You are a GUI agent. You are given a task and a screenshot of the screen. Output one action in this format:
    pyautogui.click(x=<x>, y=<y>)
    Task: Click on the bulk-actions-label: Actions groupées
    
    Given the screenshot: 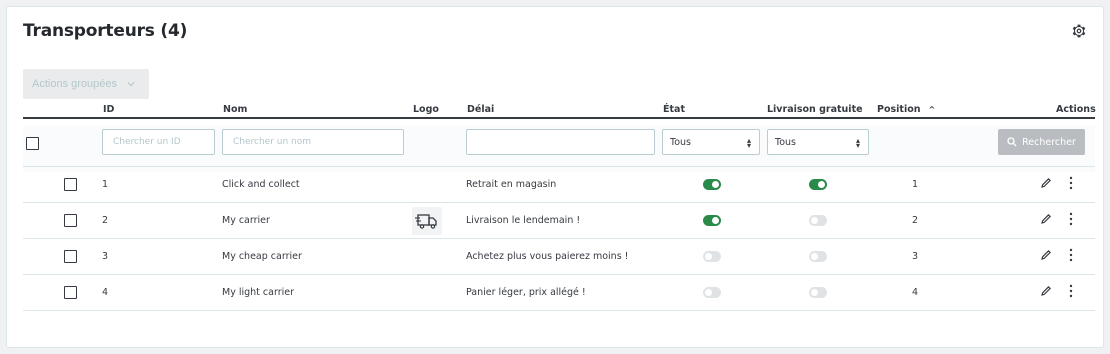 What is the action you would take?
    pyautogui.click(x=74, y=84)
    